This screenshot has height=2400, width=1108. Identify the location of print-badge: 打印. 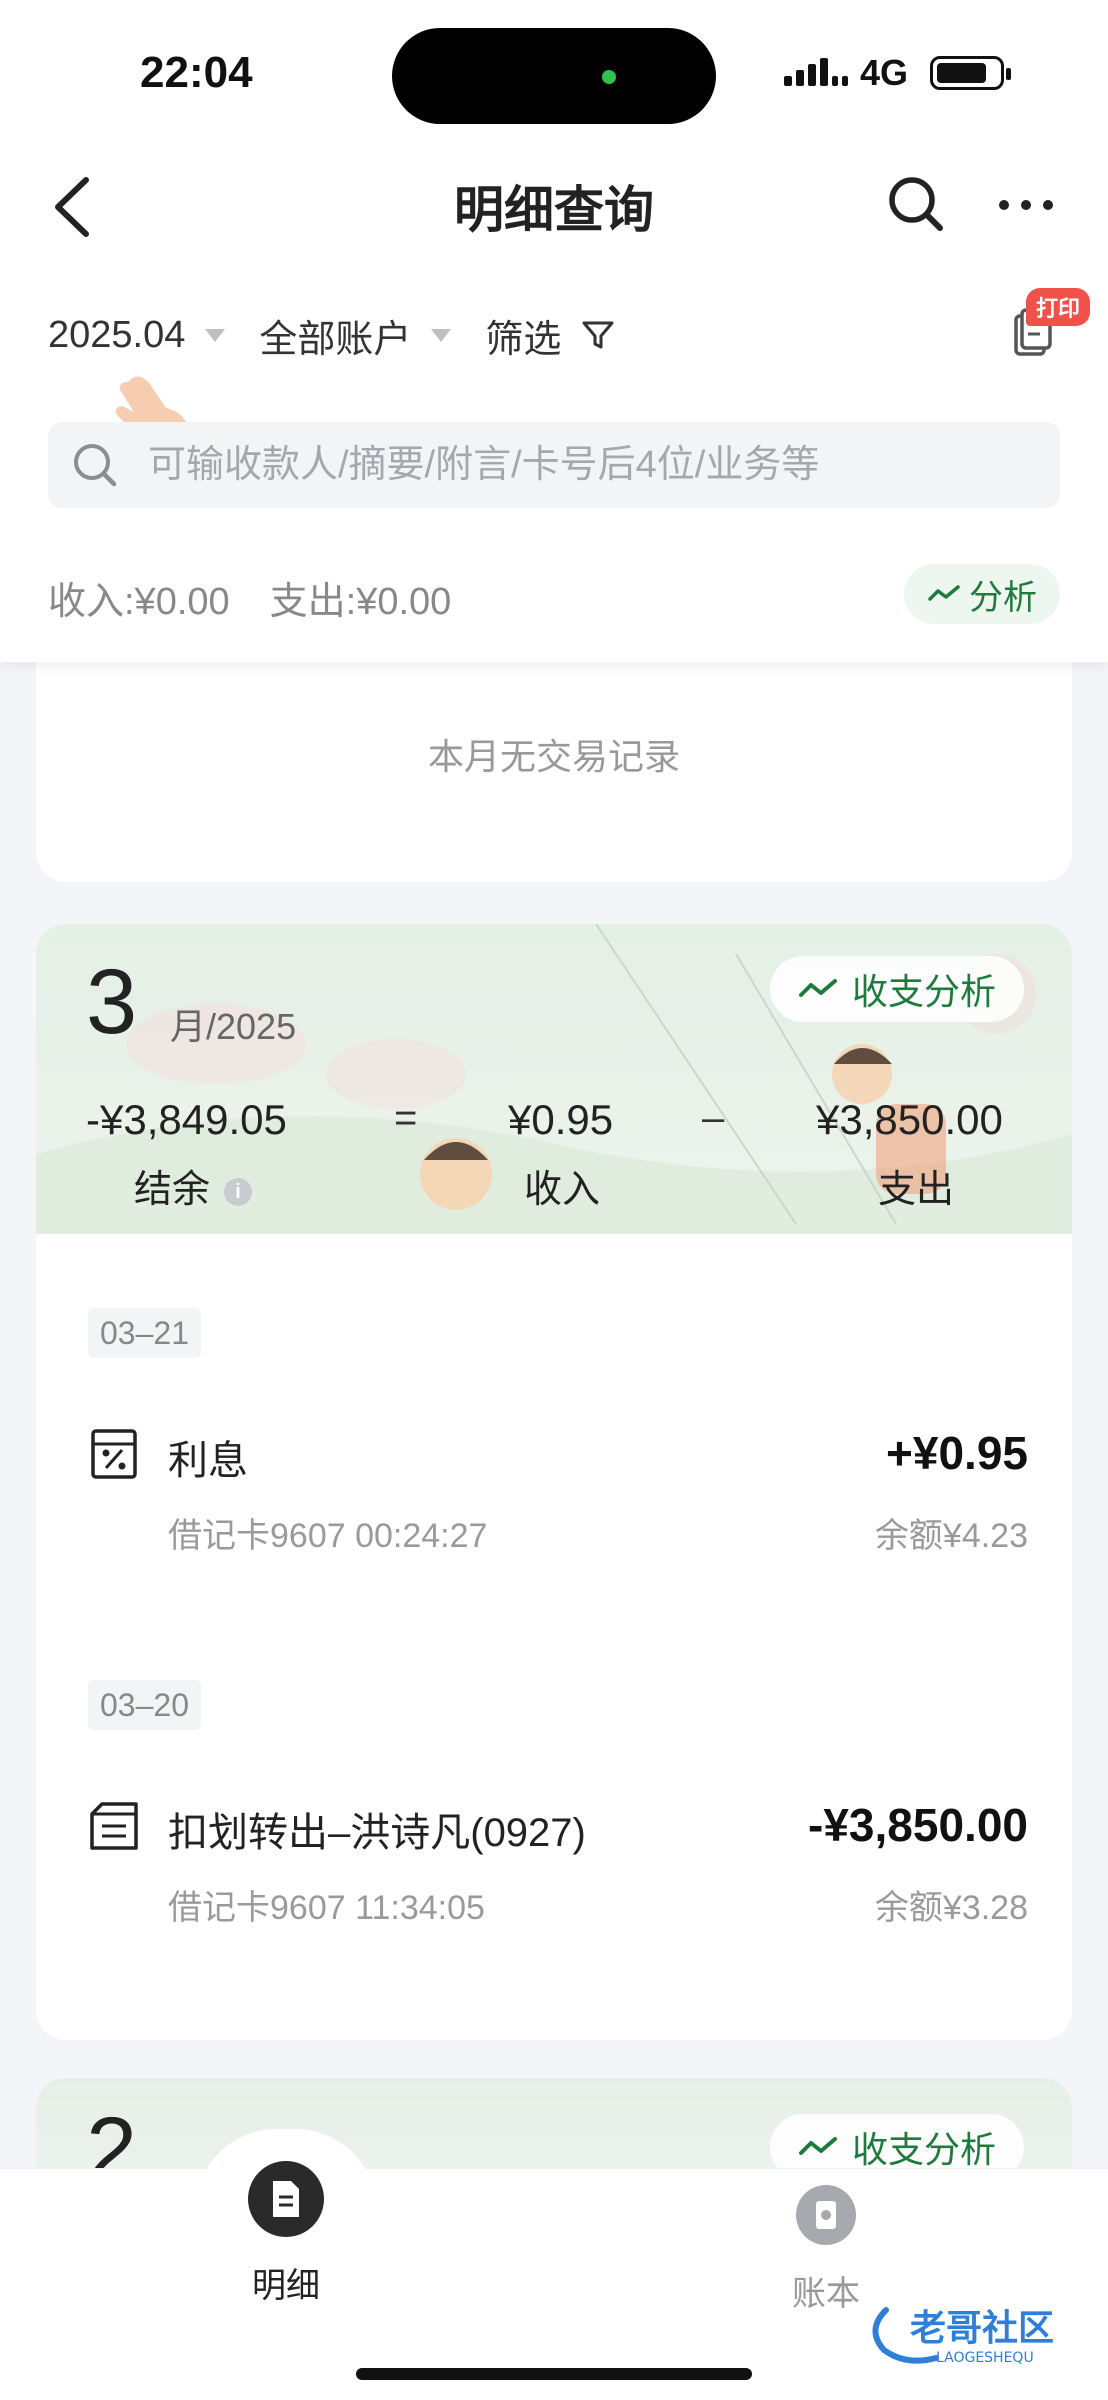
(1058, 307).